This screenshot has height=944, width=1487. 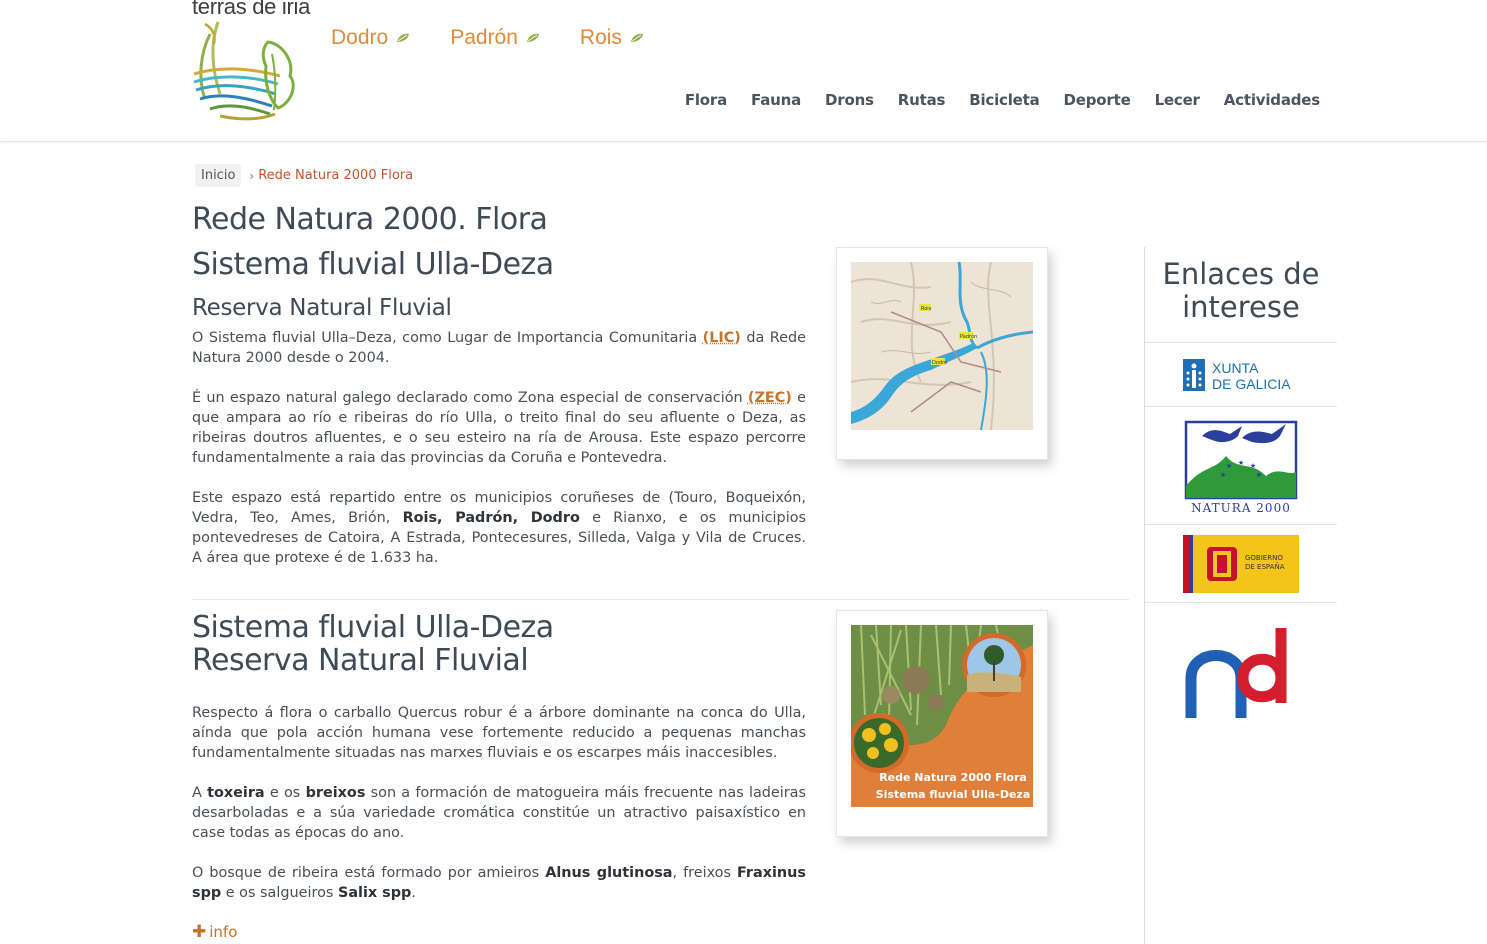 I want to click on town-link-padron: Padrón, so click(x=495, y=38).